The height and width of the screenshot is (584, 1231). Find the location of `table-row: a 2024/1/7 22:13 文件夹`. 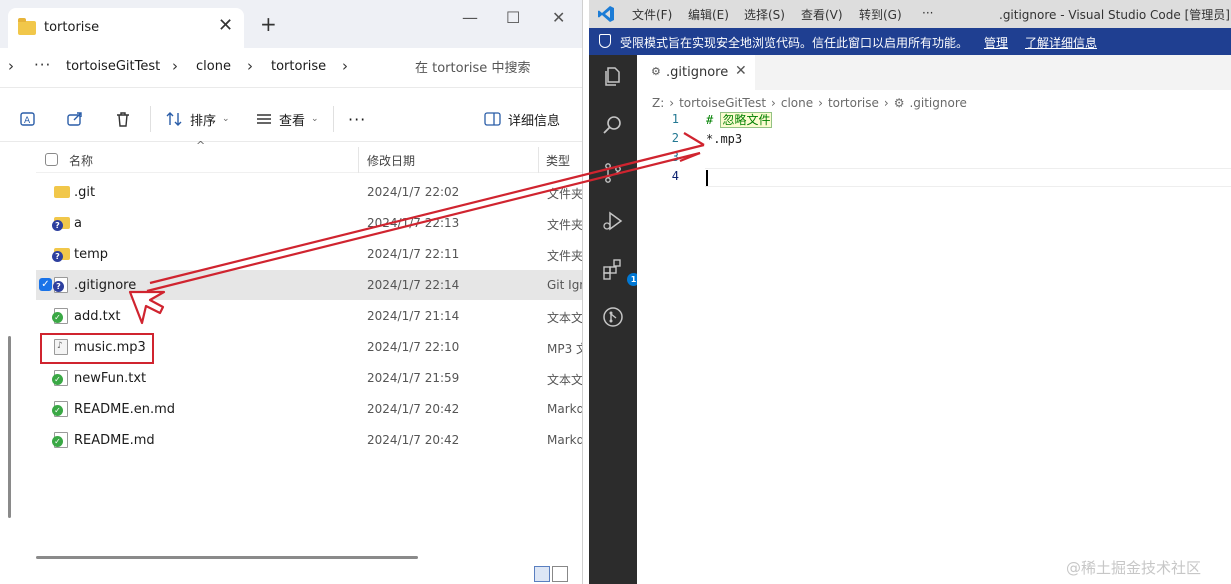

table-row: a 2024/1/7 22:13 文件夹 is located at coordinates (309, 223).